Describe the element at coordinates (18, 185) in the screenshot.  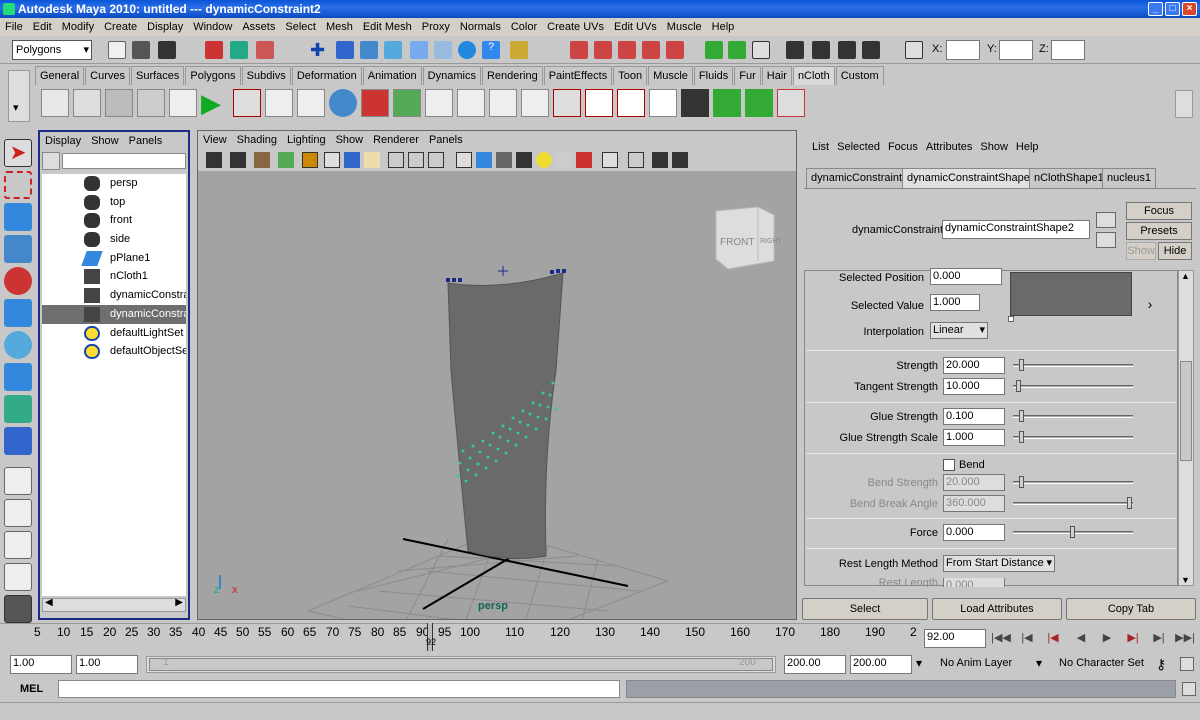
I see `lasso-tool-icon` at that location.